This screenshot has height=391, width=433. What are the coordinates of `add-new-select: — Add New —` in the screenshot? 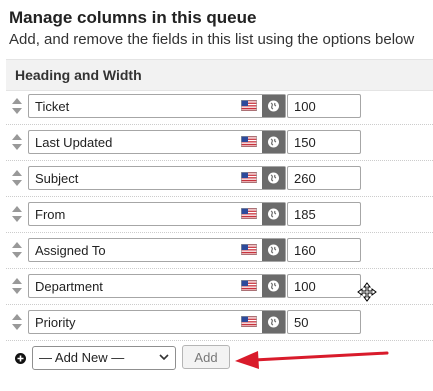 It's located at (104, 358).